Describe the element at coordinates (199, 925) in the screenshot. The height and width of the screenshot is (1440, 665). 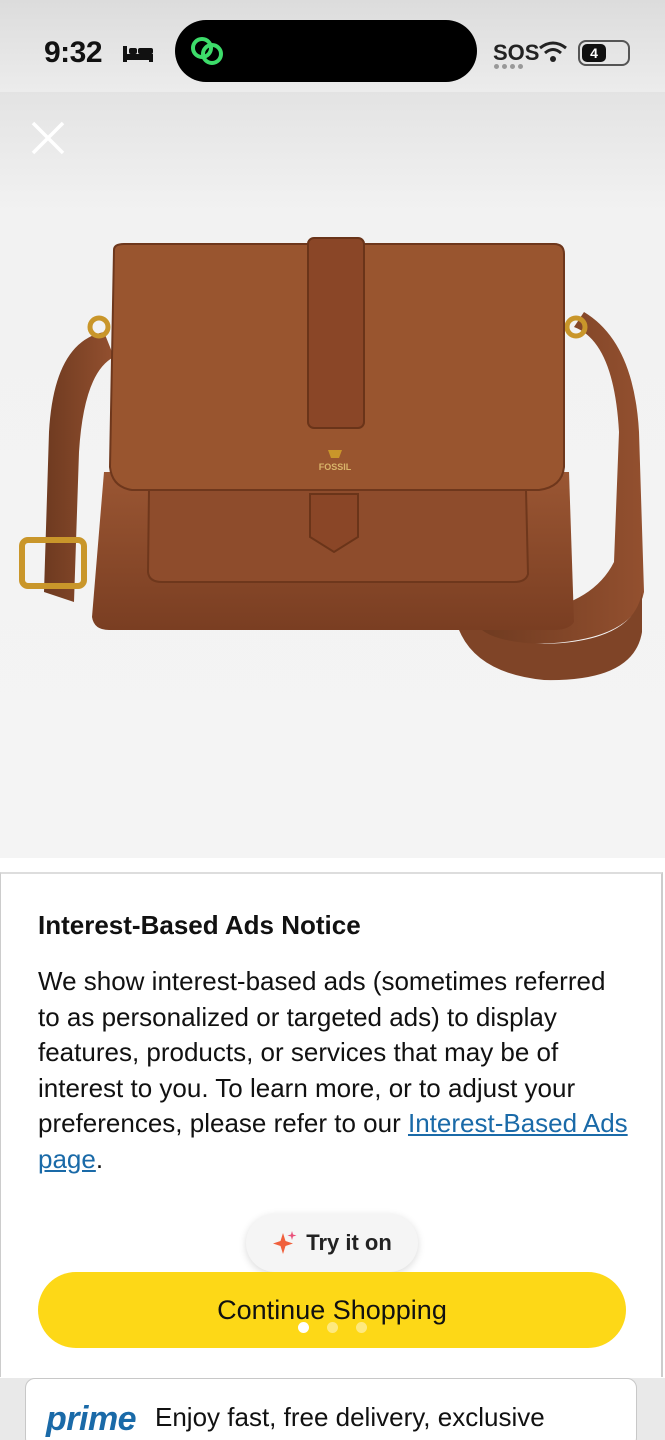
I see `notice-title: Interest-Based Ads Notice` at that location.